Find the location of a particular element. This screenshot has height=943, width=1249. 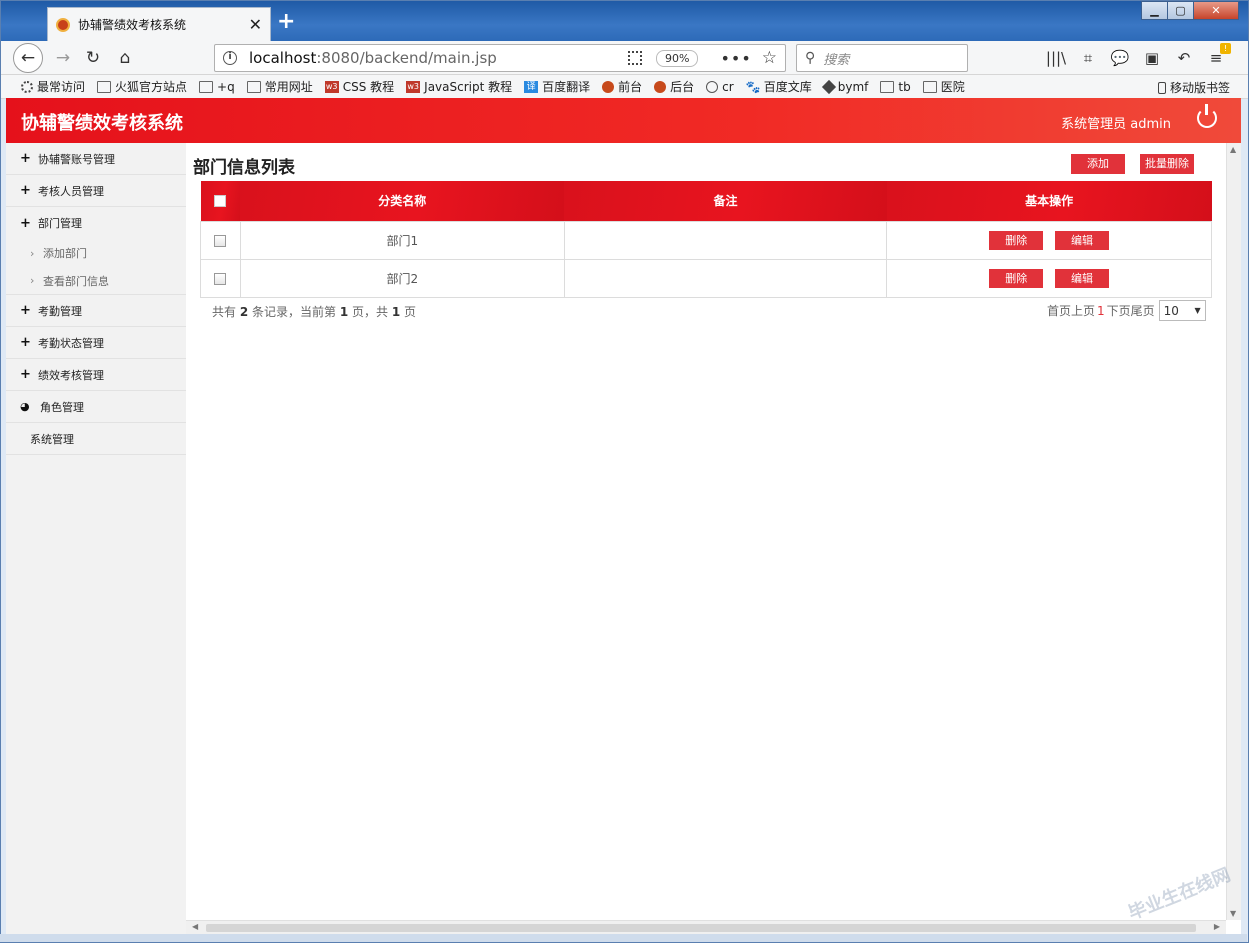

bookmark-item: 火狐官方站点 is located at coordinates (142, 86).